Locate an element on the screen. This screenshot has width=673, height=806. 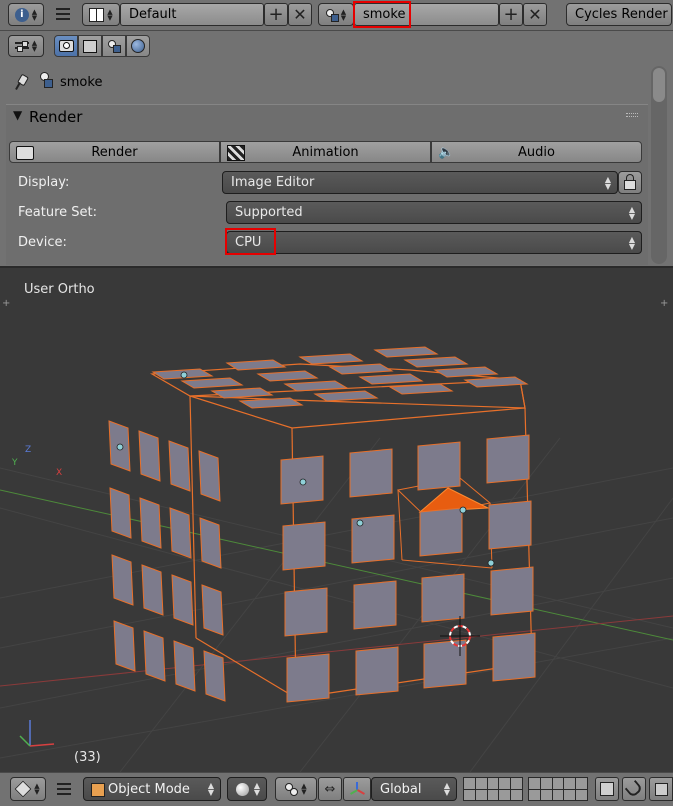
current-frame-label: (33) is located at coordinates (87, 757).